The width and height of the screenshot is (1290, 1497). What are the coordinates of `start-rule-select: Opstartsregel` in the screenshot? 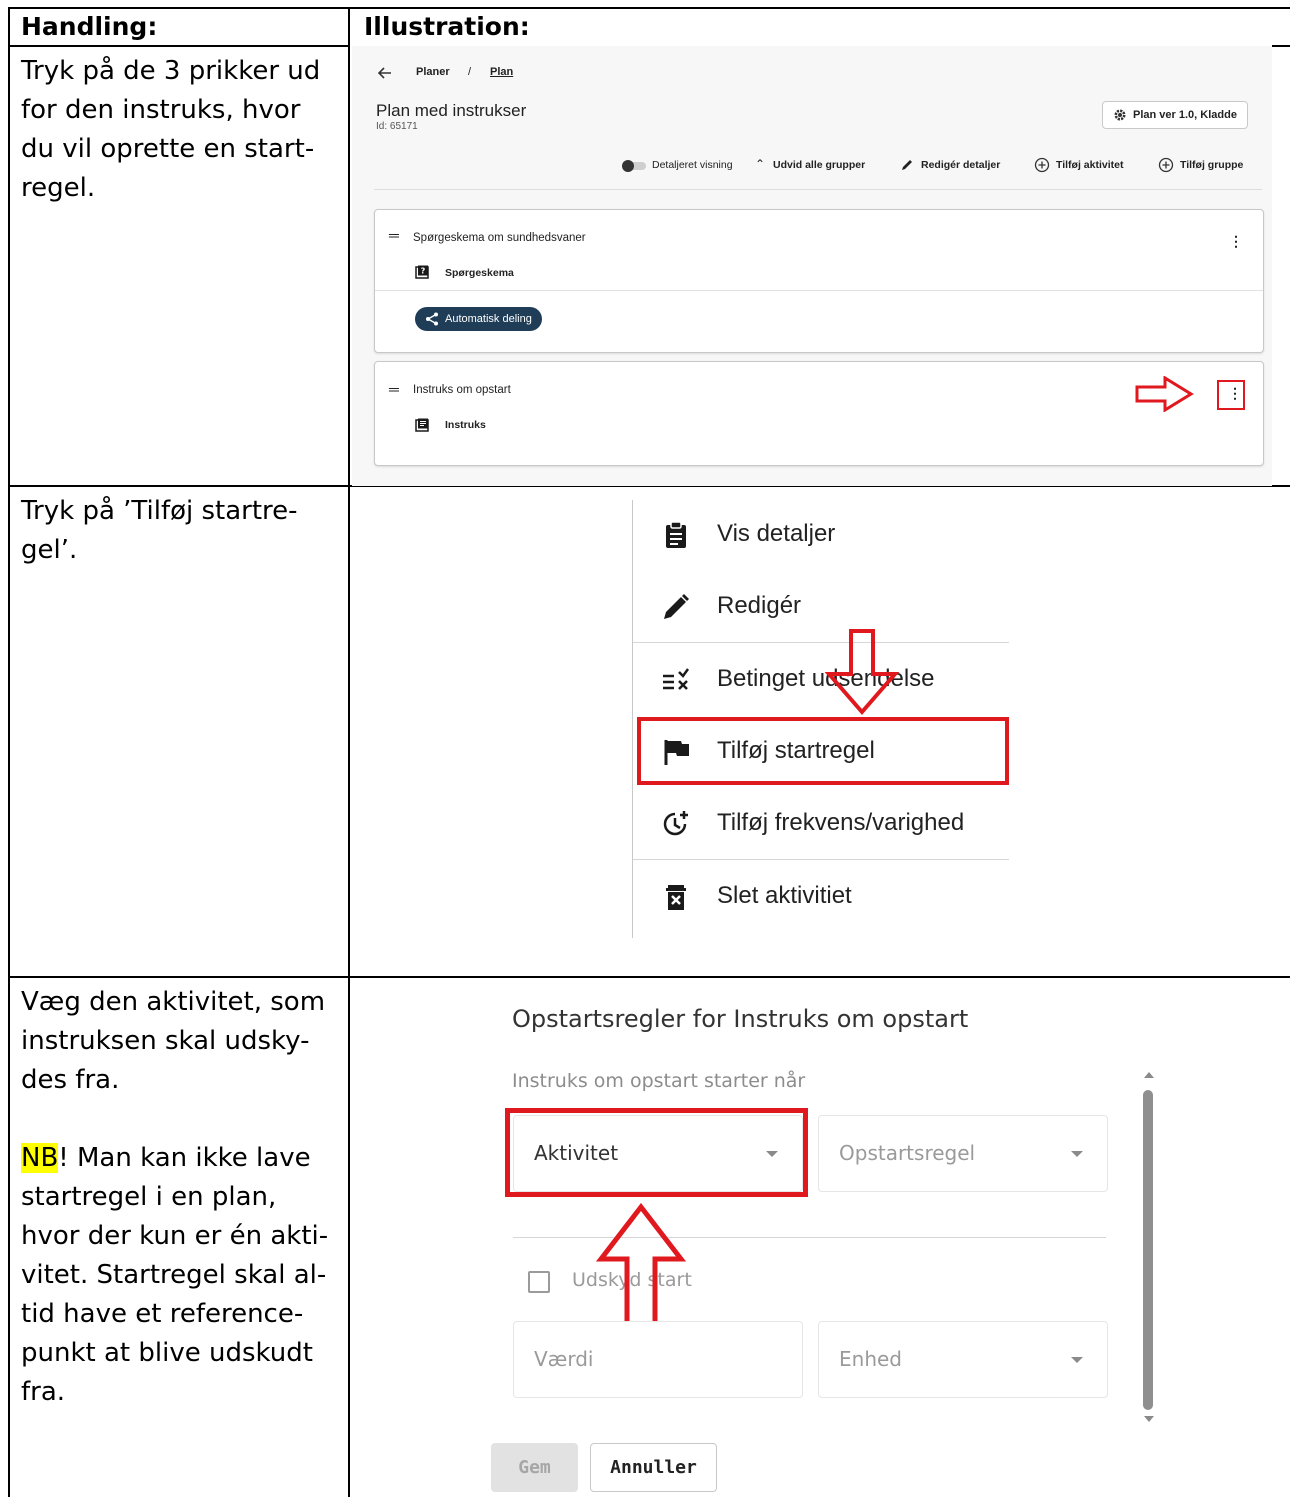 It's located at (963, 1153).